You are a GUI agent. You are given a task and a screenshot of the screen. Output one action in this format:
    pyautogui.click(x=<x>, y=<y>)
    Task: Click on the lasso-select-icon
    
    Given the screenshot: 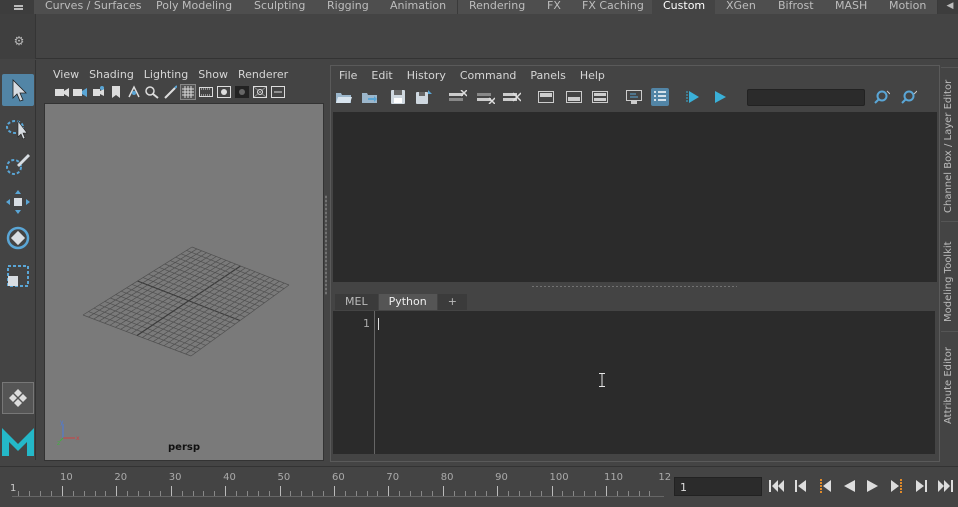 What is the action you would take?
    pyautogui.click(x=18, y=128)
    